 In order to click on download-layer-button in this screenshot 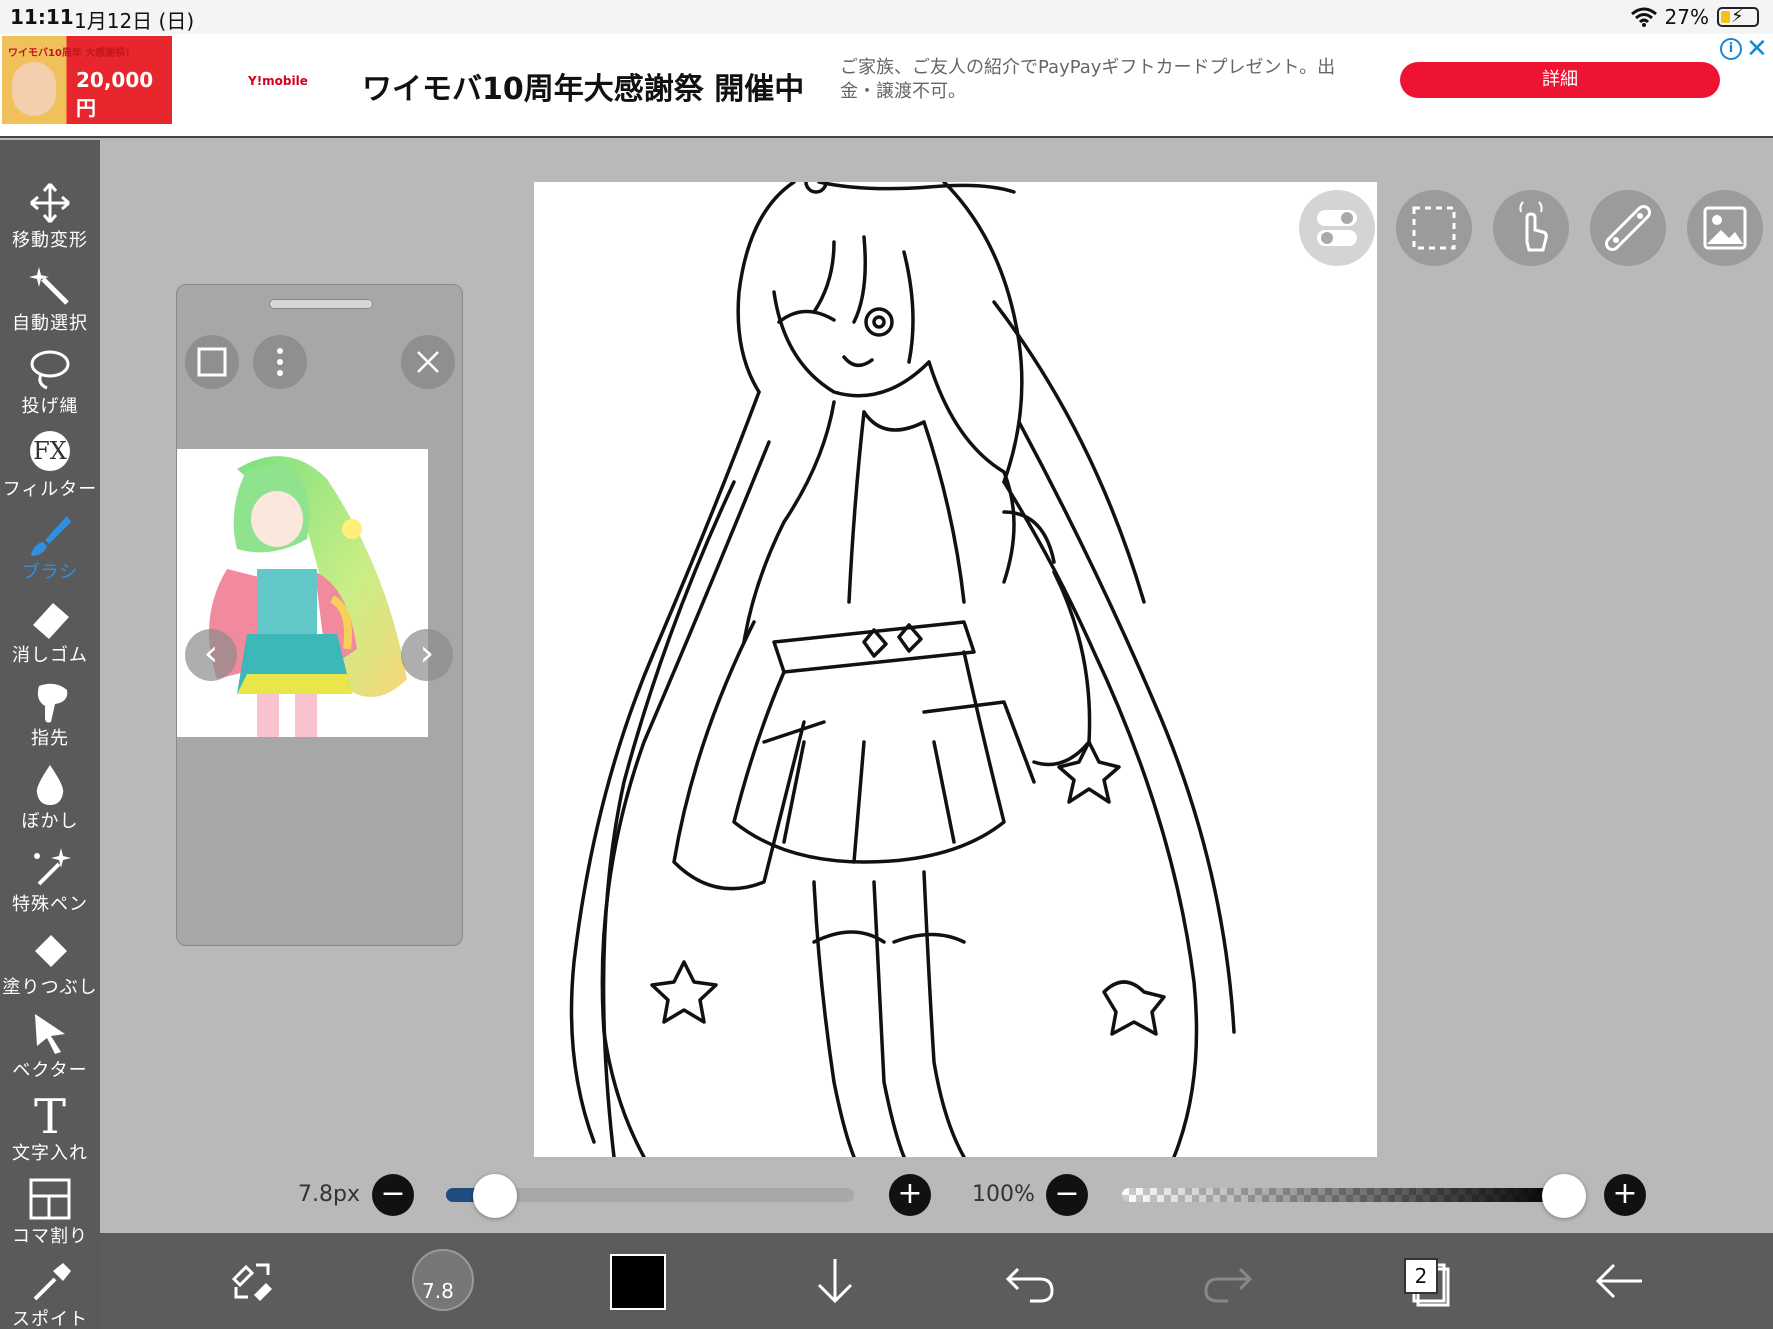, I will do `click(835, 1281)`.